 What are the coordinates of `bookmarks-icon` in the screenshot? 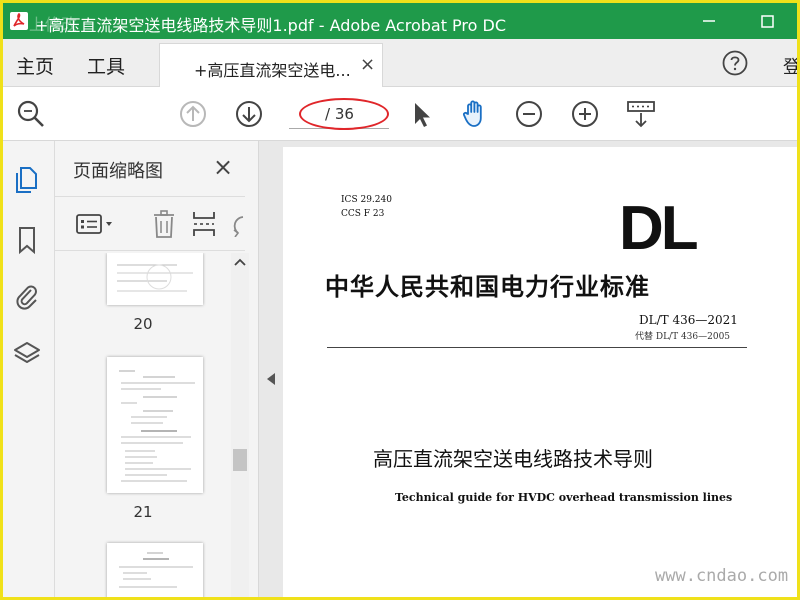 It's located at (27, 240).